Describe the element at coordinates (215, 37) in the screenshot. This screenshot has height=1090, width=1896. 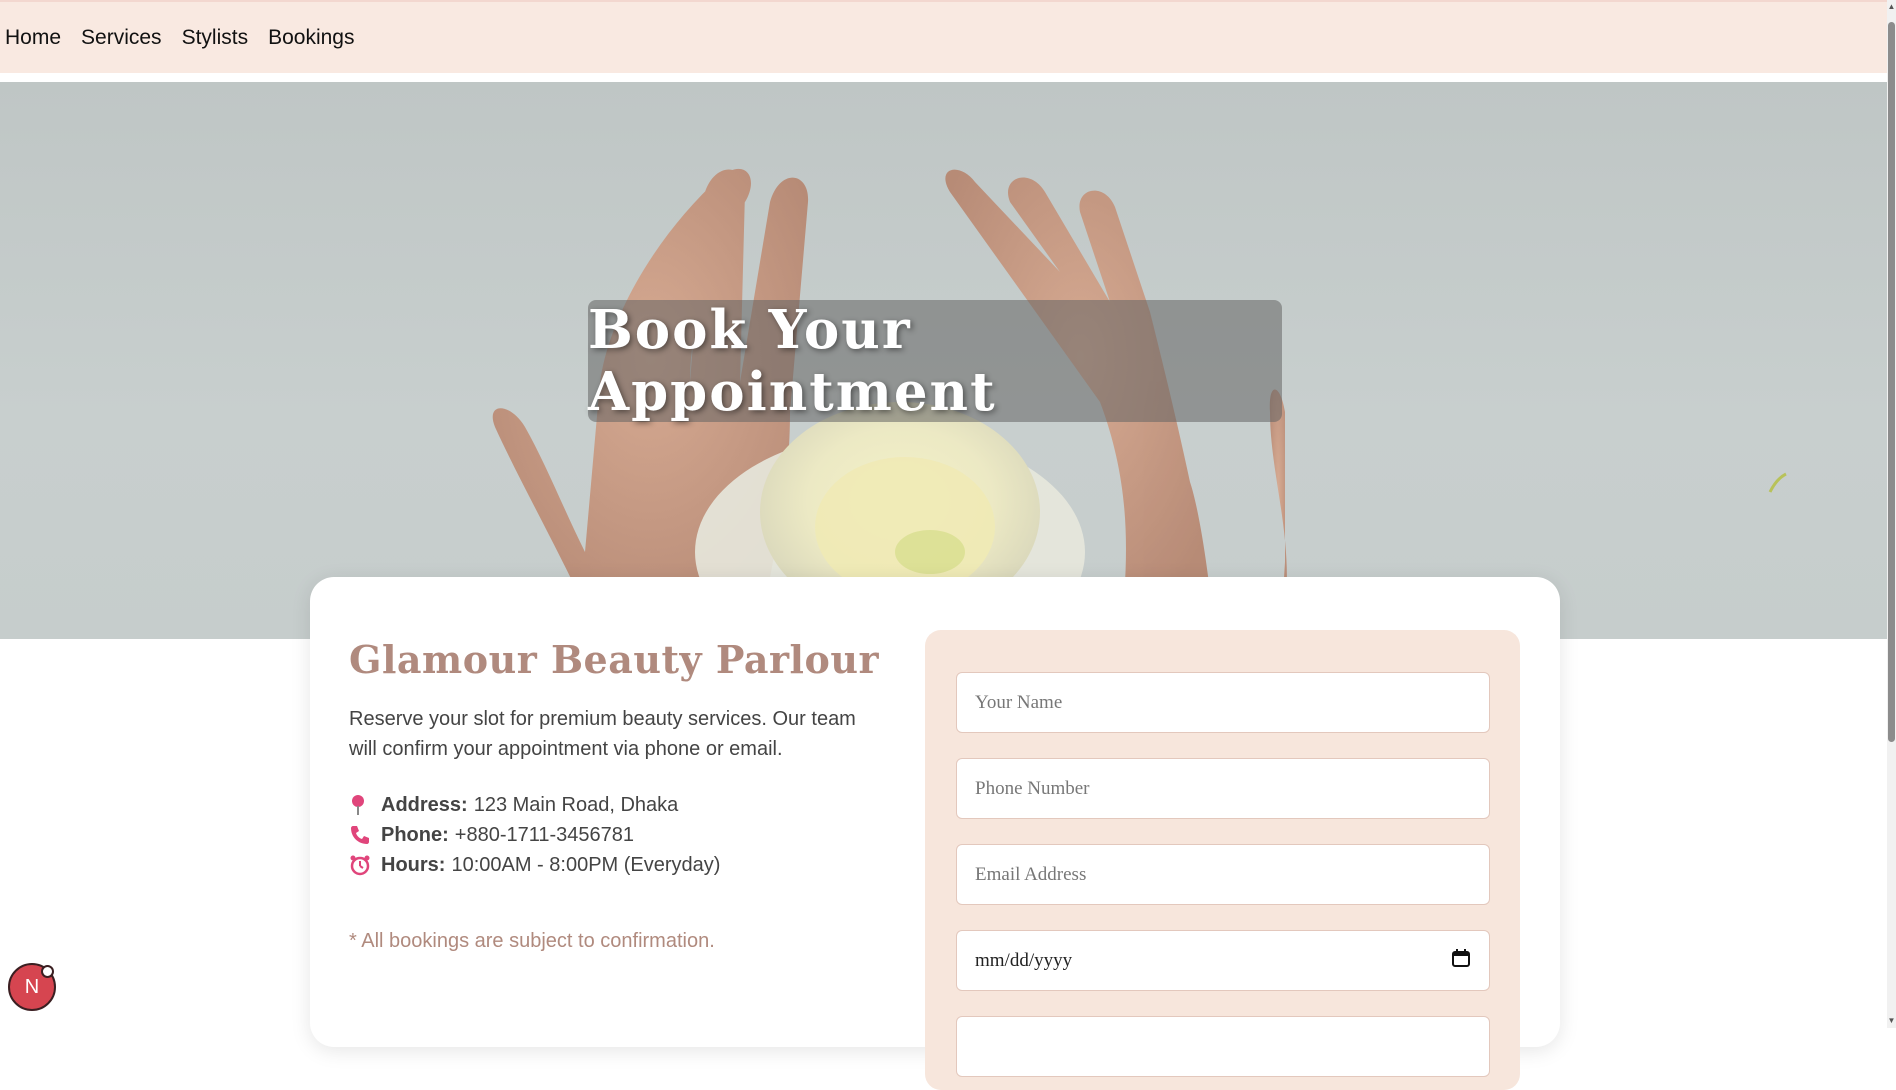
I see `nav-link-stylists: Stylists` at that location.